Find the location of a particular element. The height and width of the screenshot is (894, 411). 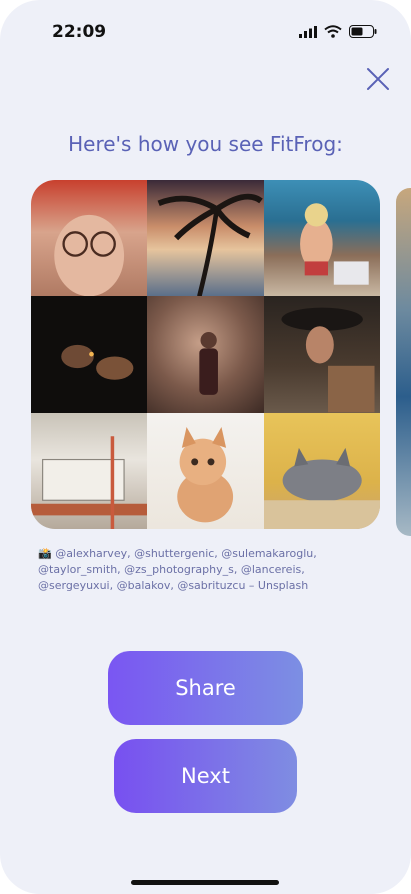

home-indicator is located at coordinates (205, 882).